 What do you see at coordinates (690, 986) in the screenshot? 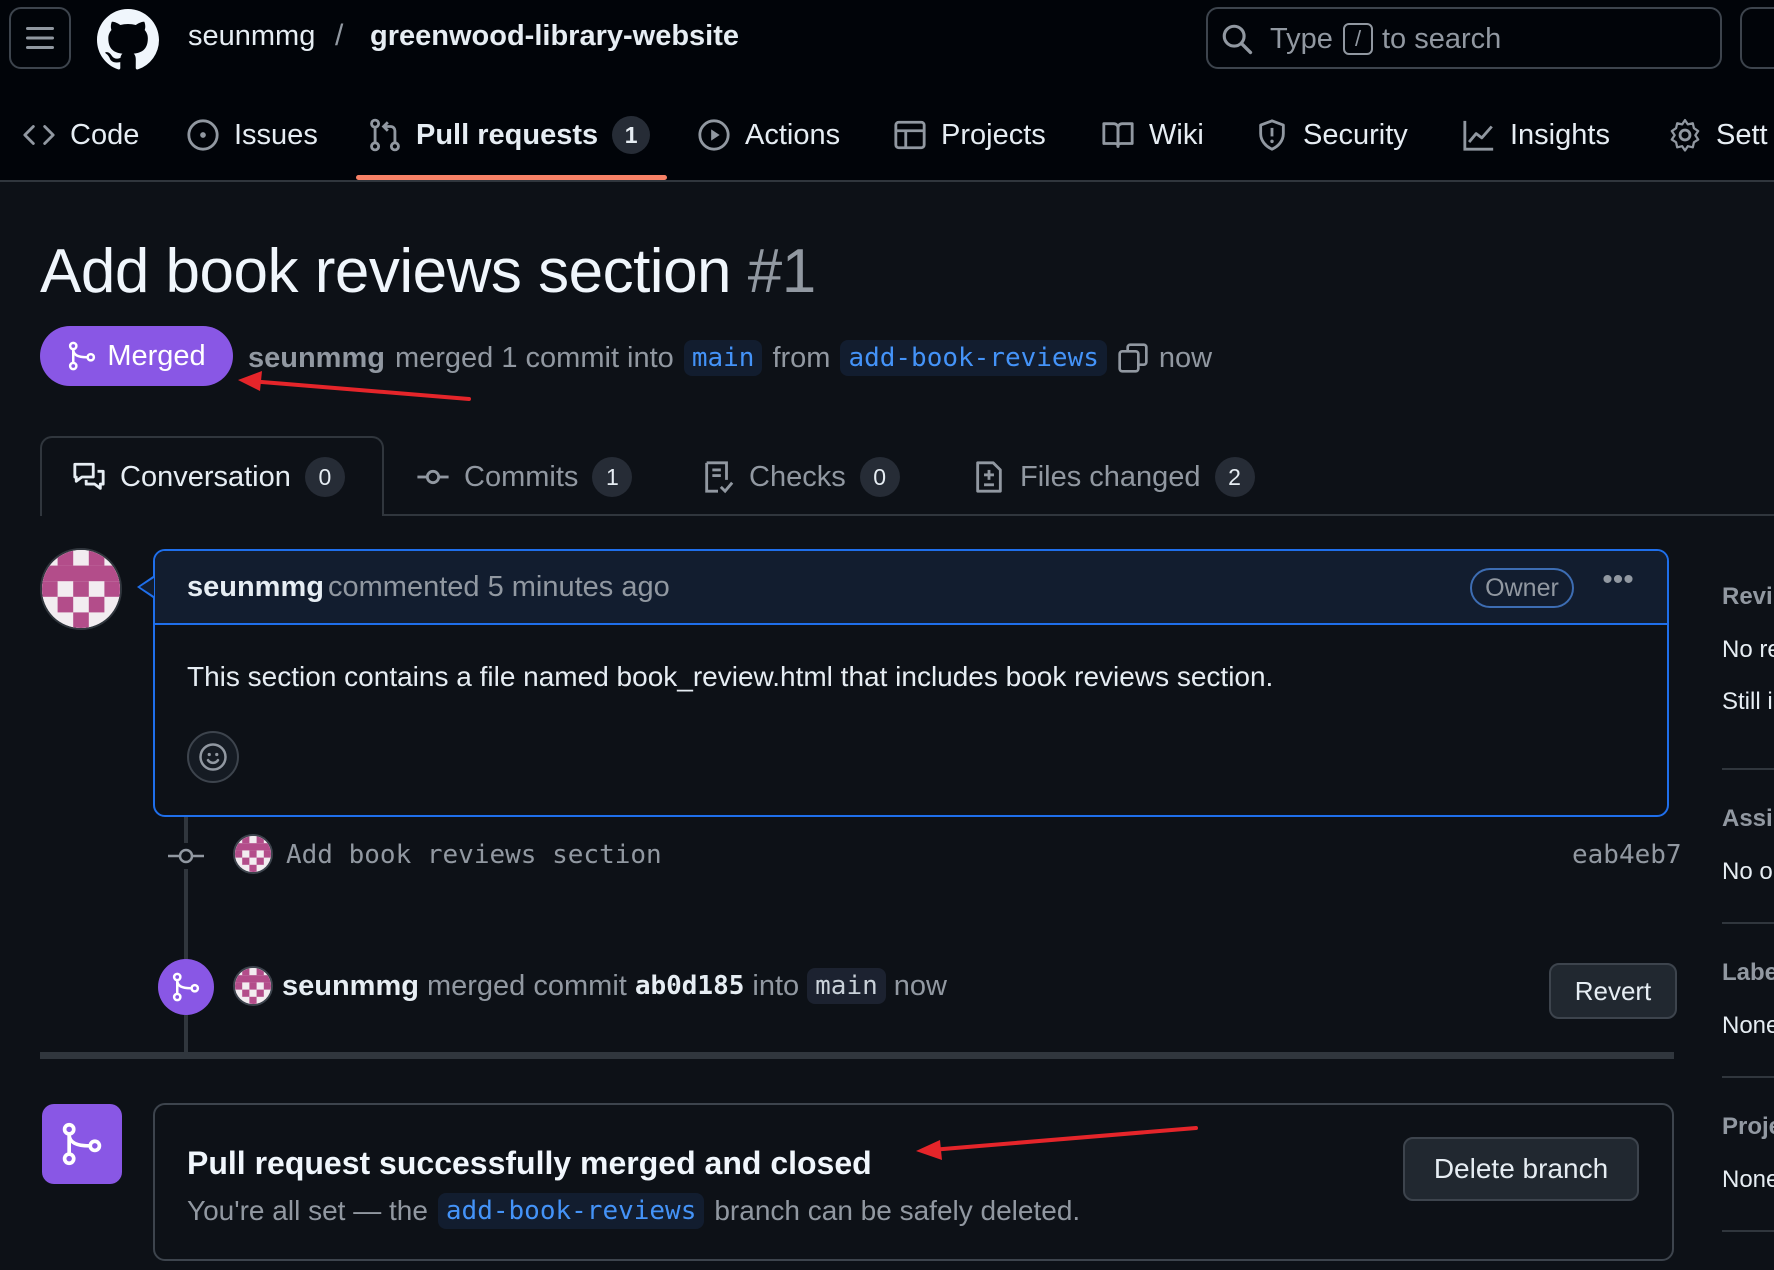
I see `merge-sha-link: ab0d185` at bounding box center [690, 986].